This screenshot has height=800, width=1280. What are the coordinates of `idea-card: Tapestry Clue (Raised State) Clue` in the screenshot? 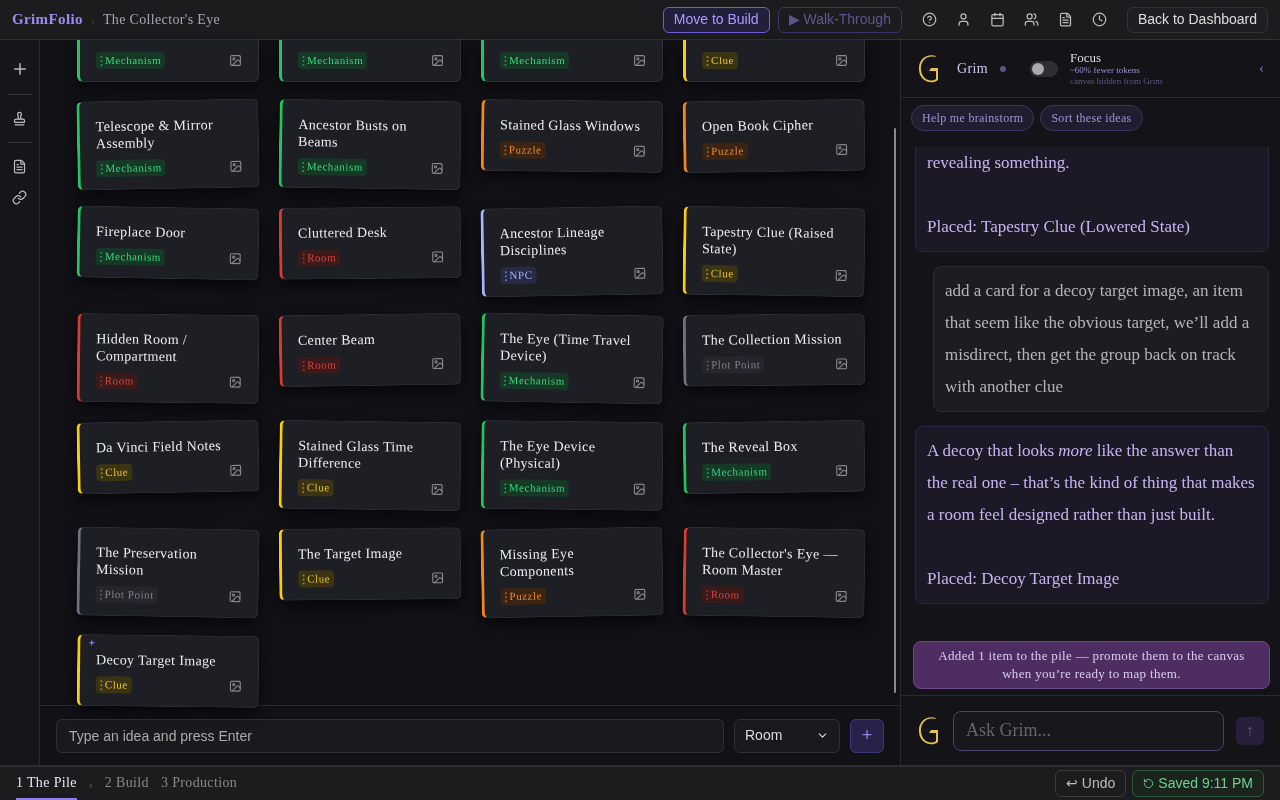 It's located at (774, 251).